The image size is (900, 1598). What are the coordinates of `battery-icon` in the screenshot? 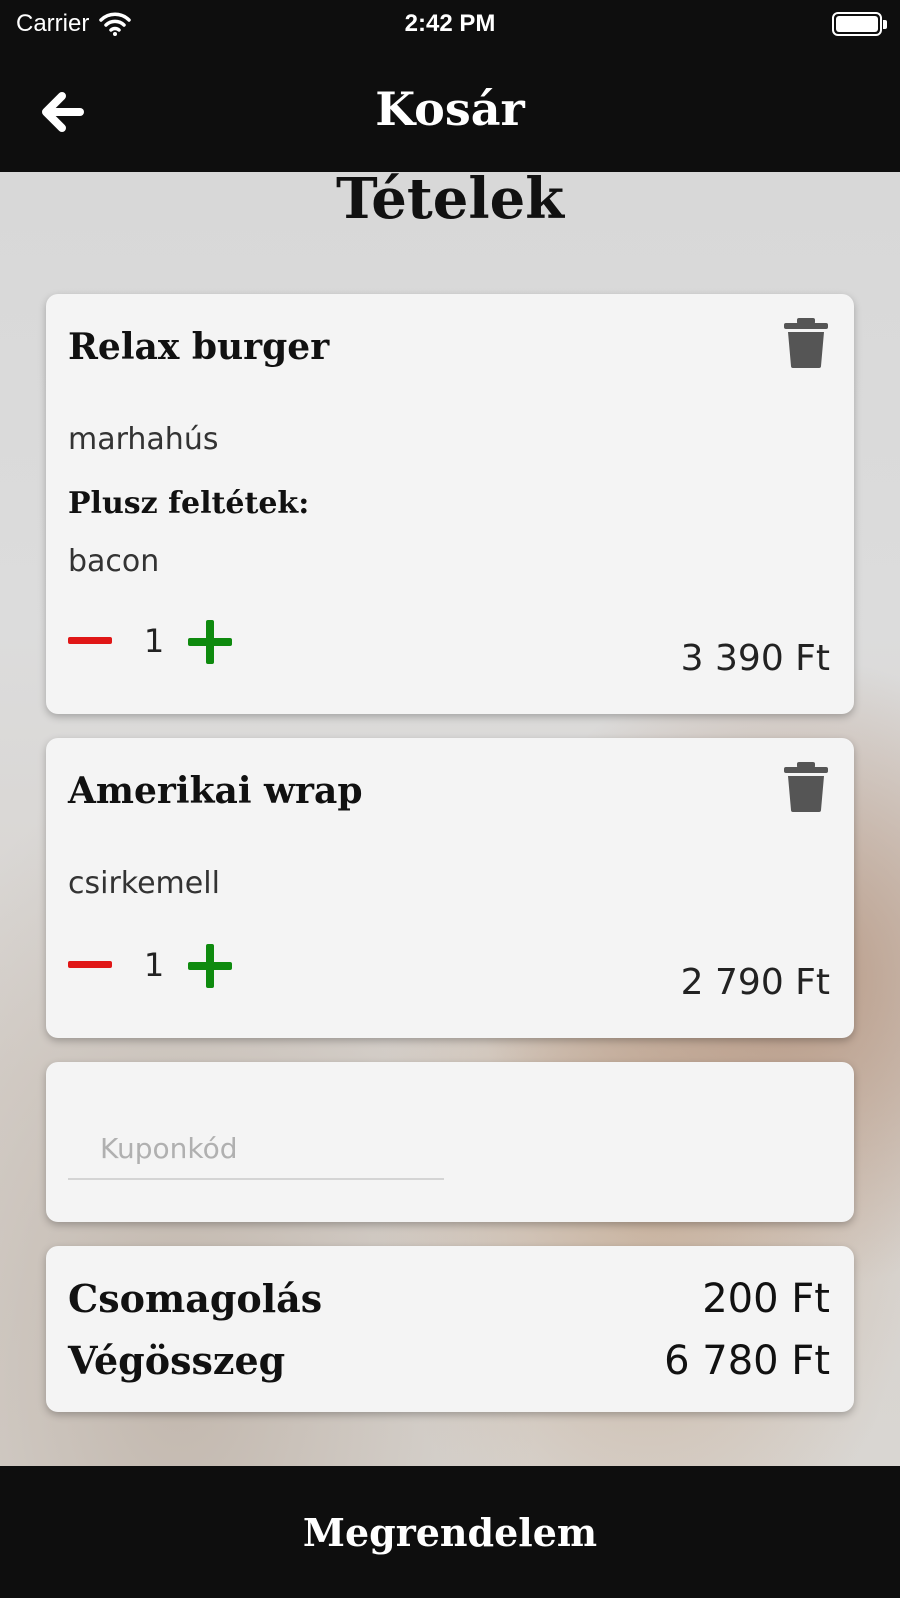 It's located at (859, 24).